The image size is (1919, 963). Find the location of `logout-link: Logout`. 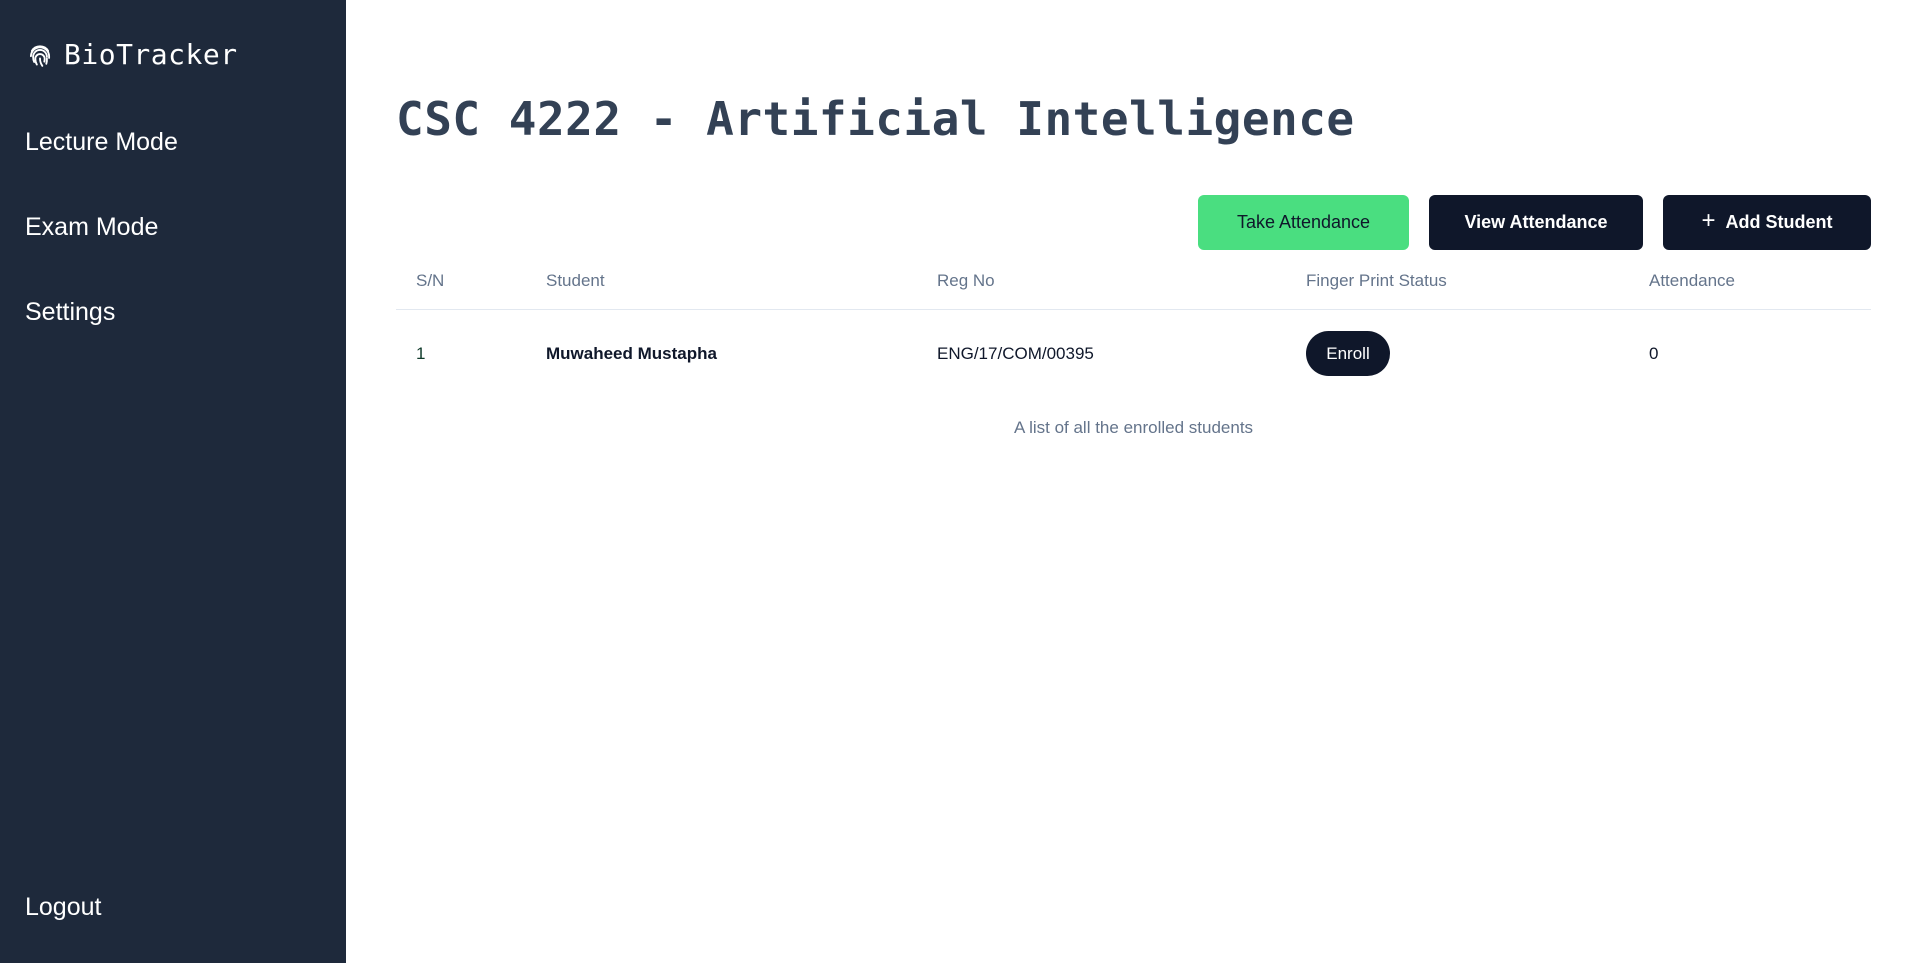

logout-link: Logout is located at coordinates (63, 907).